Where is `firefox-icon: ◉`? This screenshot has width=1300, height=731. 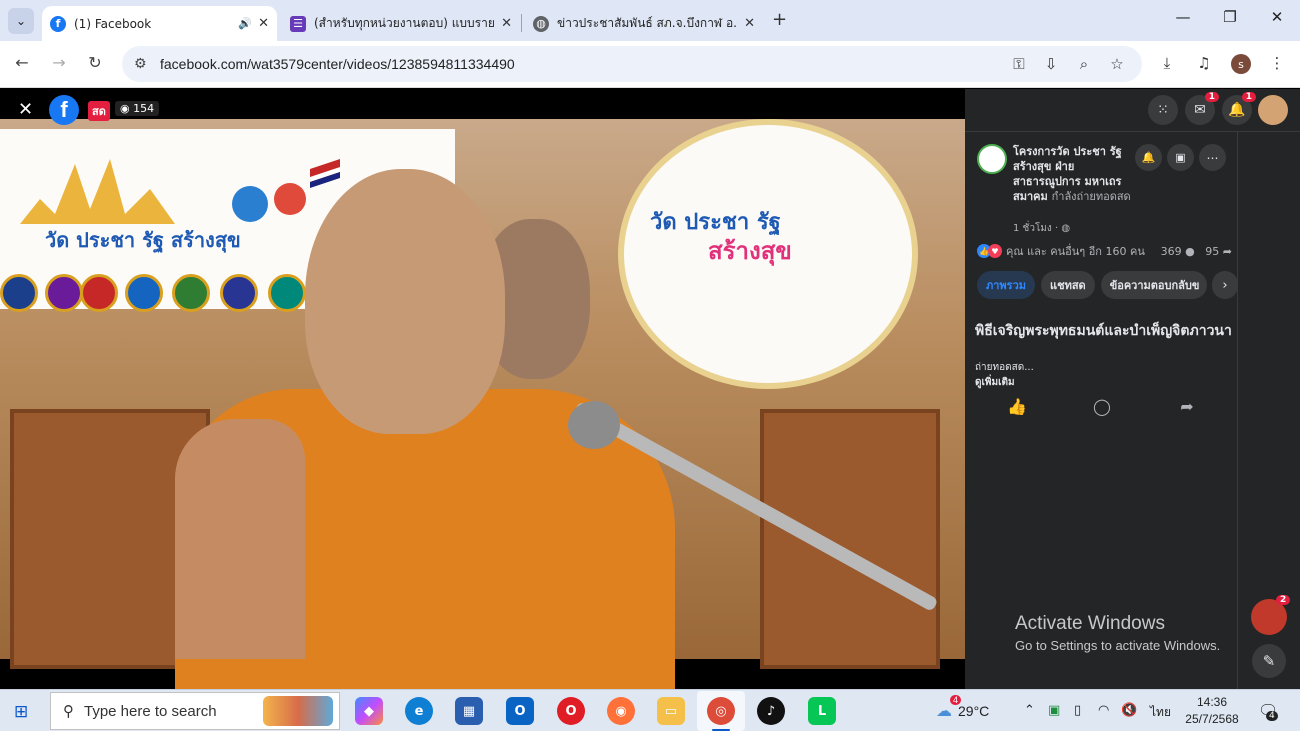 firefox-icon: ◉ is located at coordinates (621, 711).